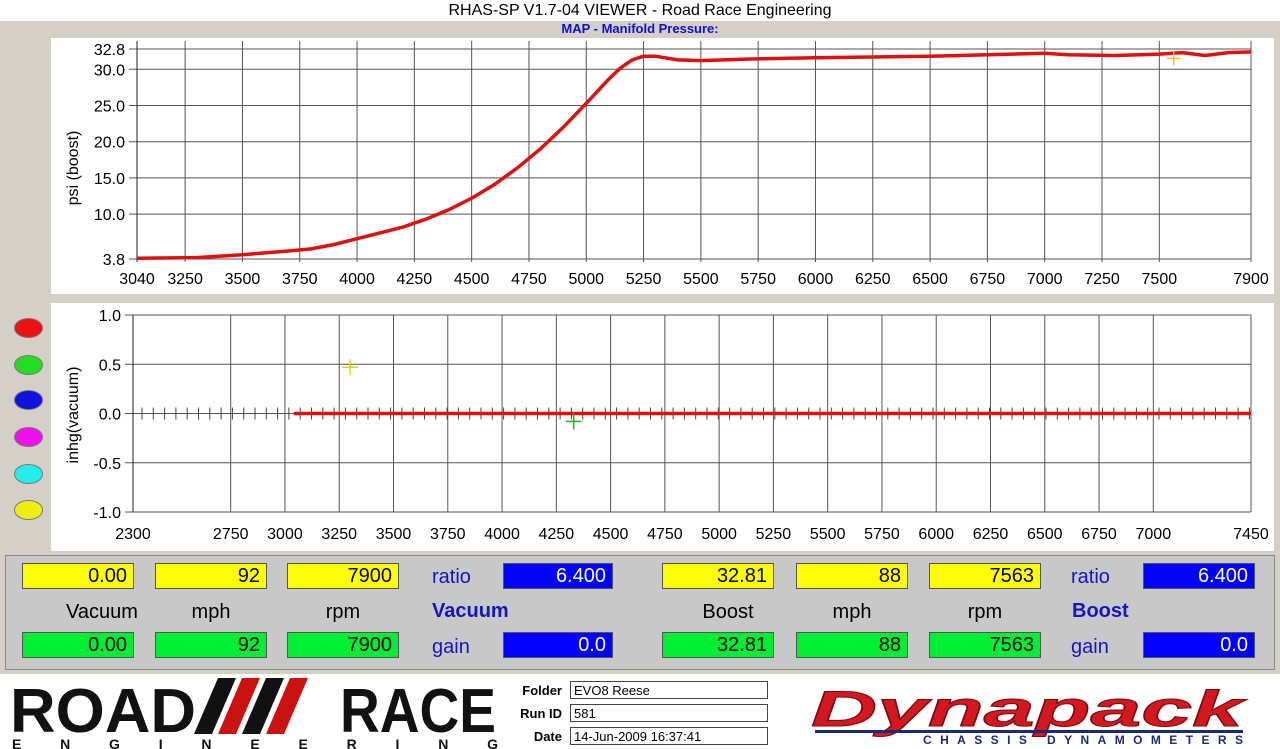 Image resolution: width=1280 pixels, height=749 pixels. I want to click on boost-gain-label: gain, so click(1090, 647).